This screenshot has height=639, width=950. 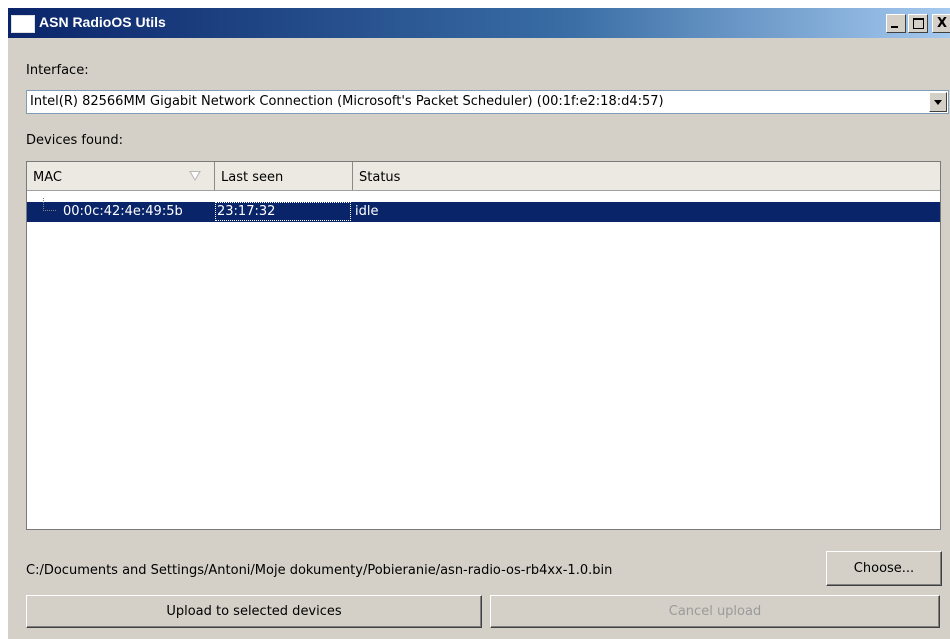 What do you see at coordinates (367, 211) in the screenshot?
I see `device-status: idle` at bounding box center [367, 211].